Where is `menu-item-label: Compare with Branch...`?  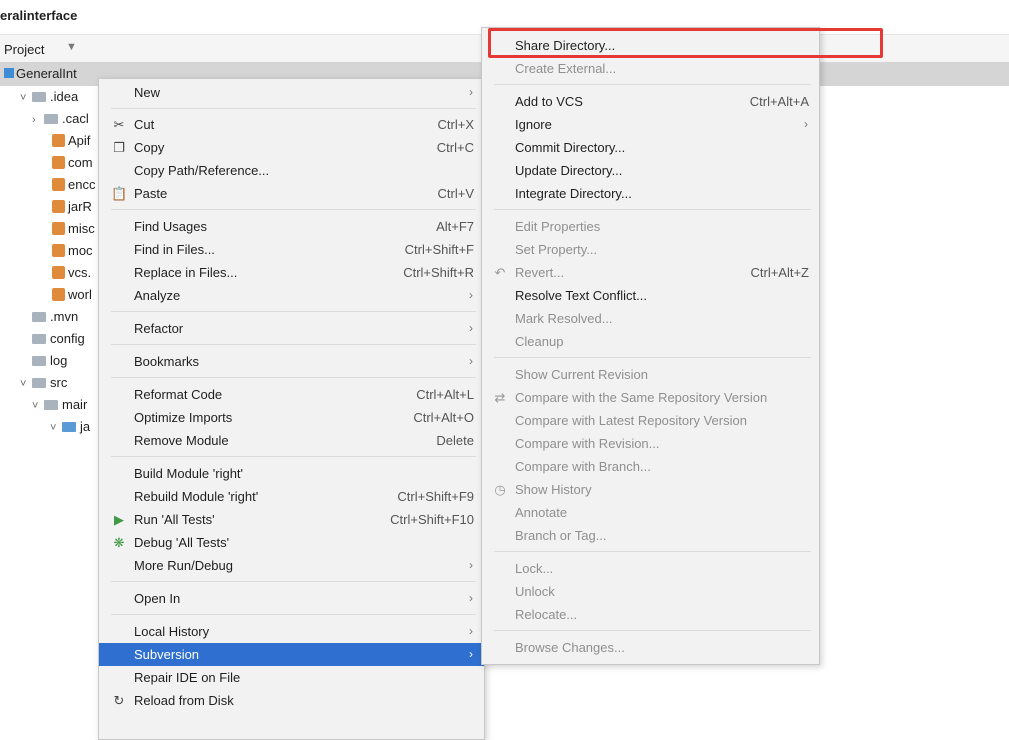
menu-item-label: Compare with Branch... is located at coordinates (583, 466).